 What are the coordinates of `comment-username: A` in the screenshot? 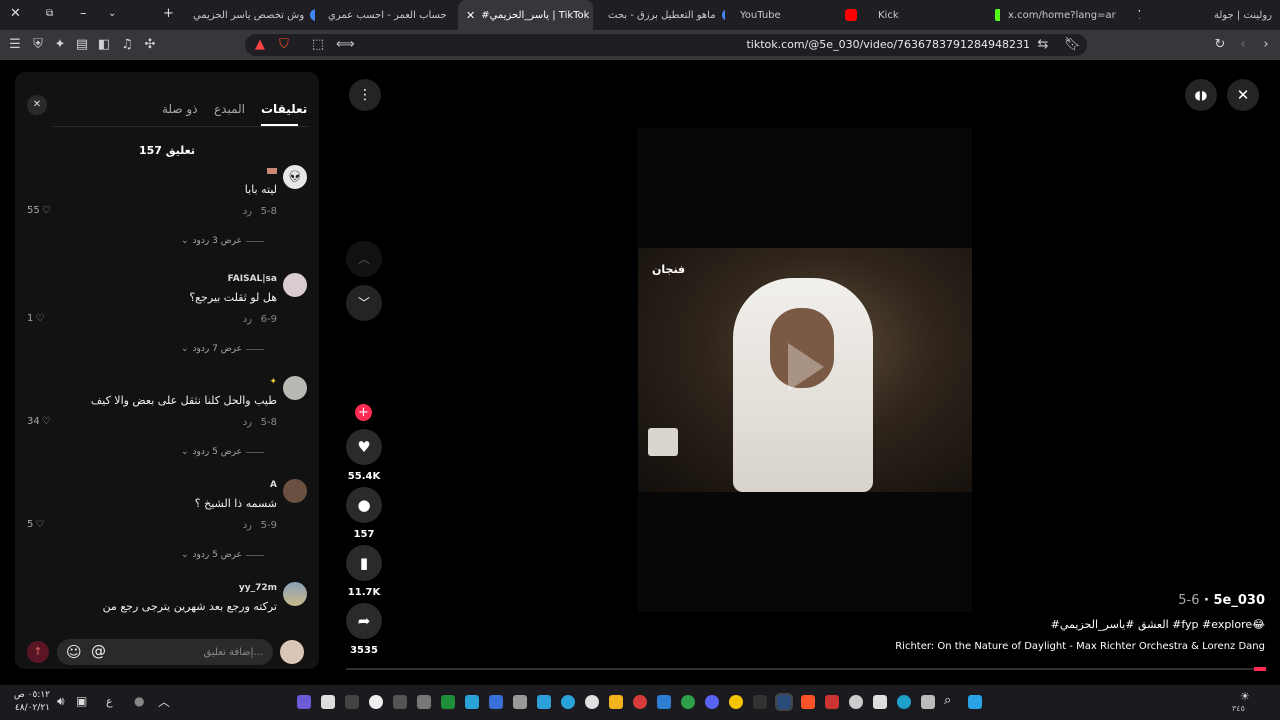 It's located at (273, 485).